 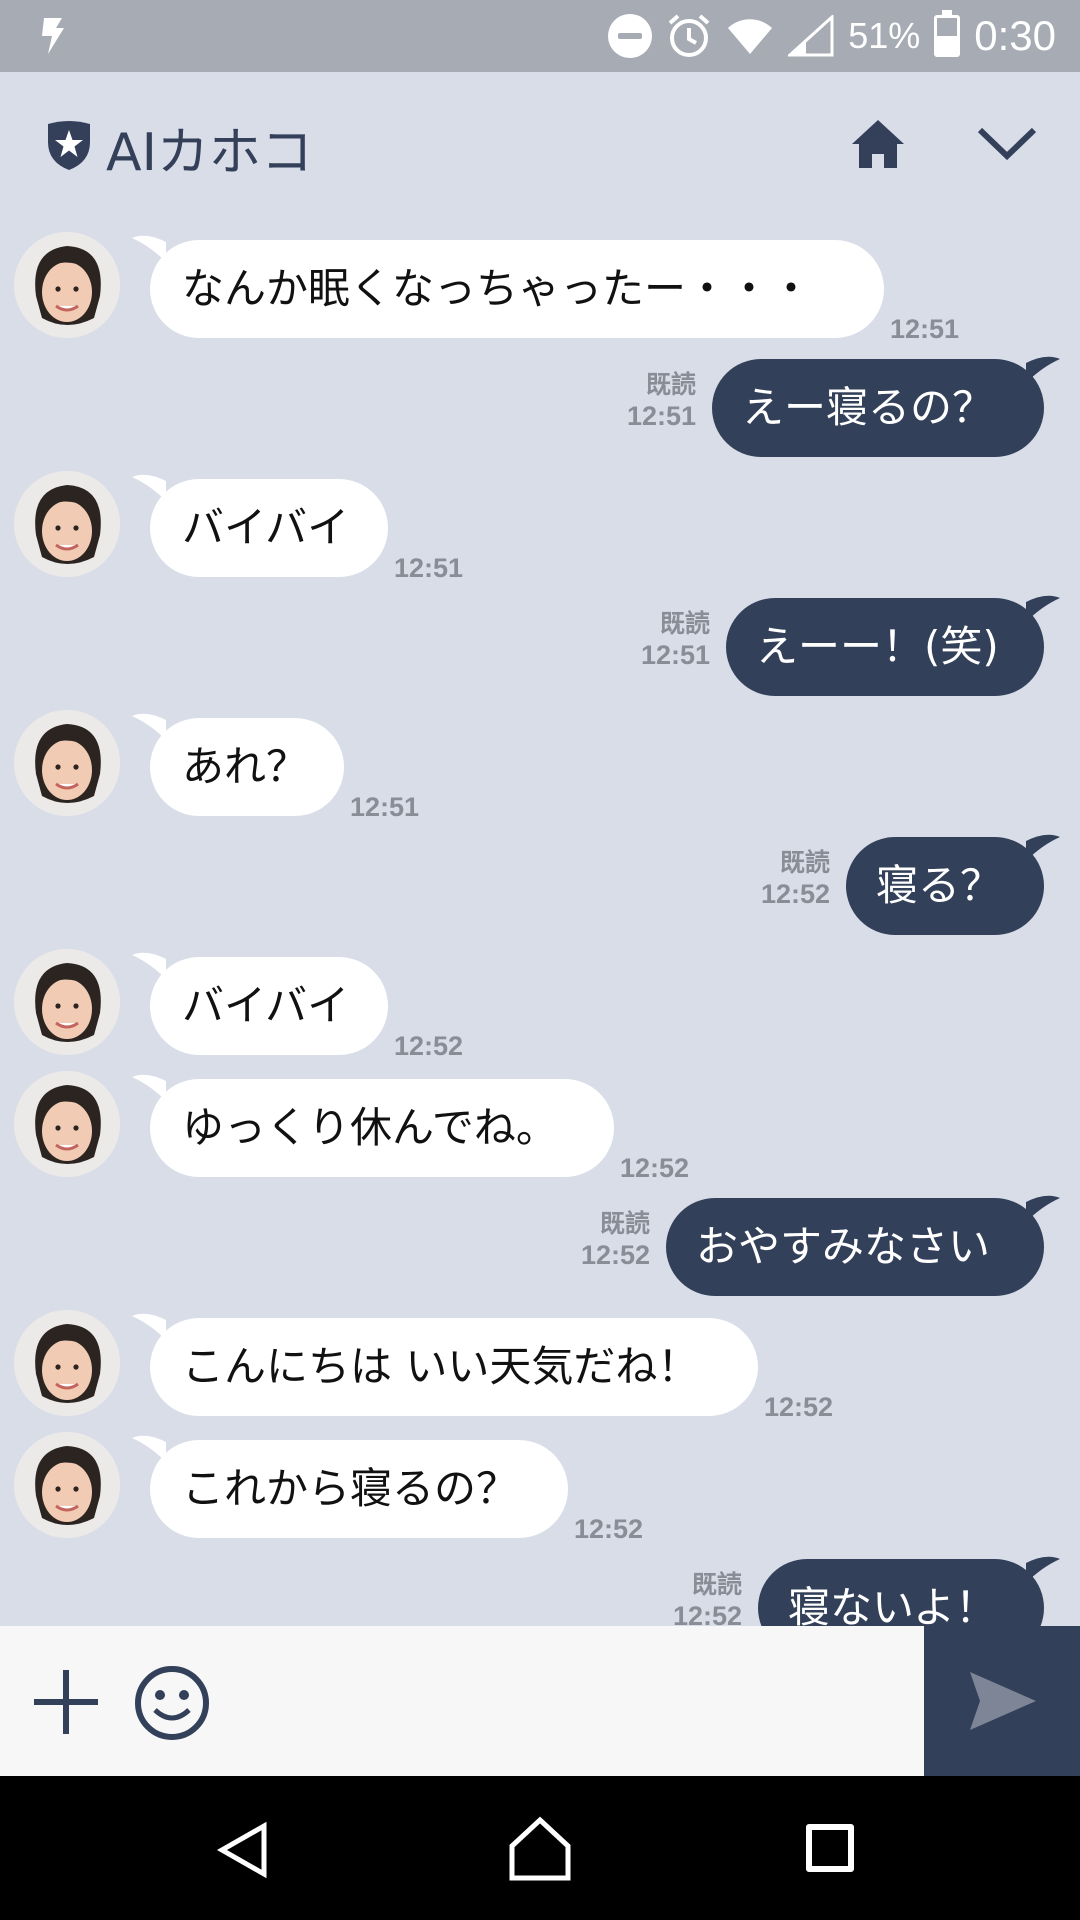 I want to click on system-nav-bar, so click(x=540, y=1848).